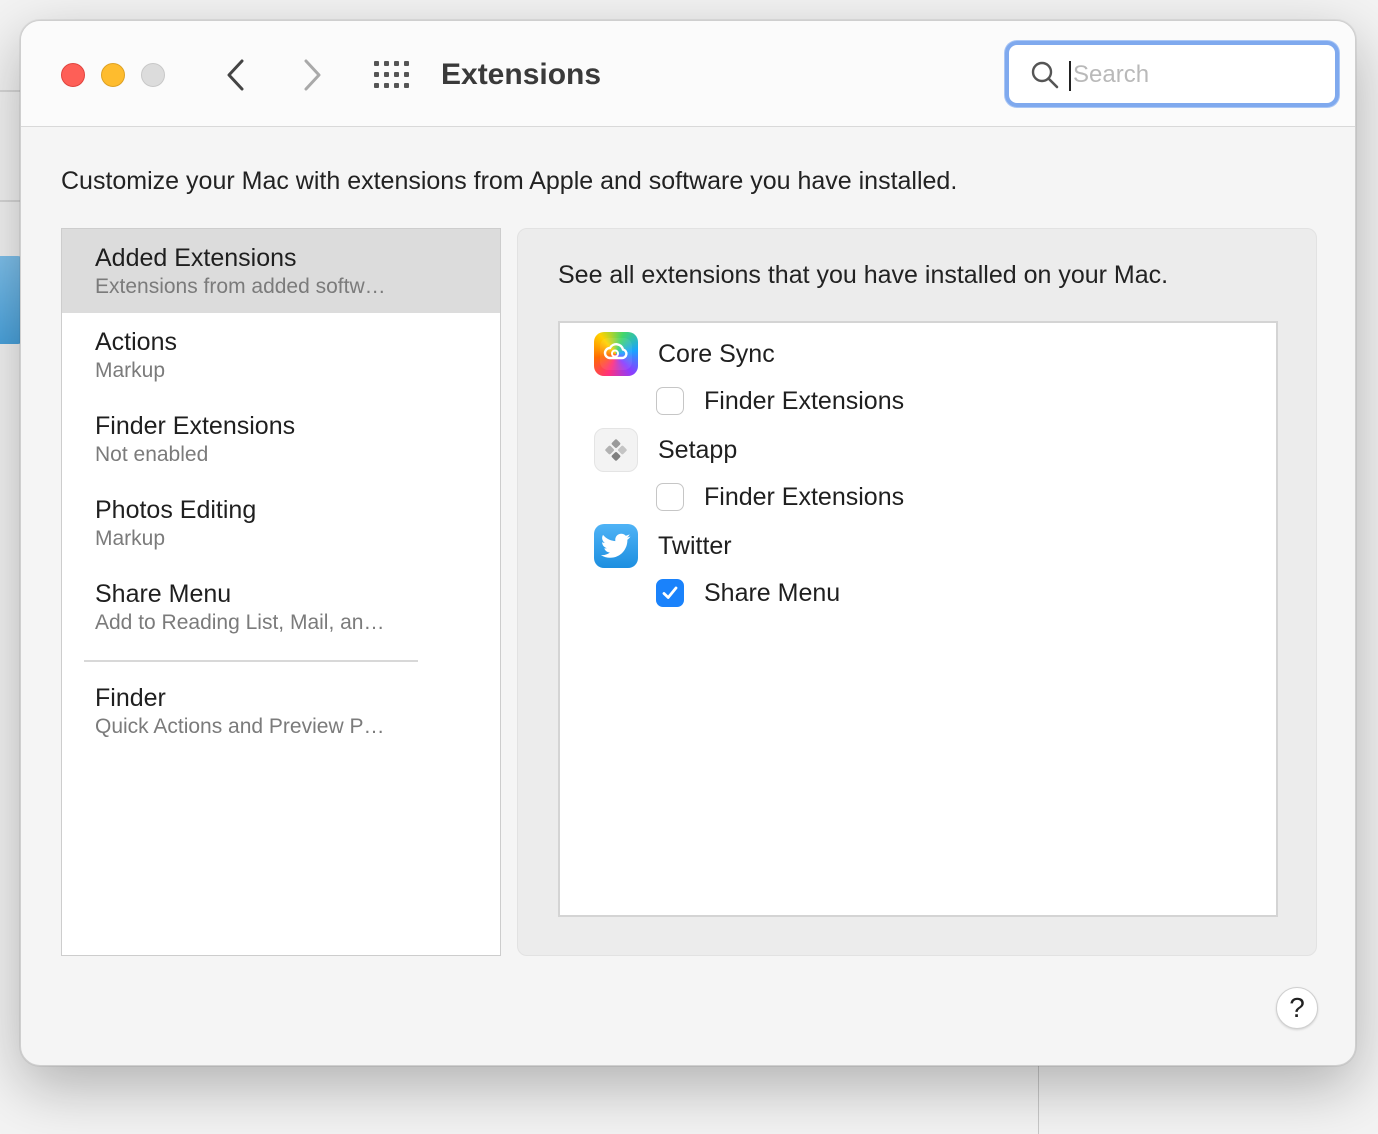  I want to click on minimize-button, so click(113, 75).